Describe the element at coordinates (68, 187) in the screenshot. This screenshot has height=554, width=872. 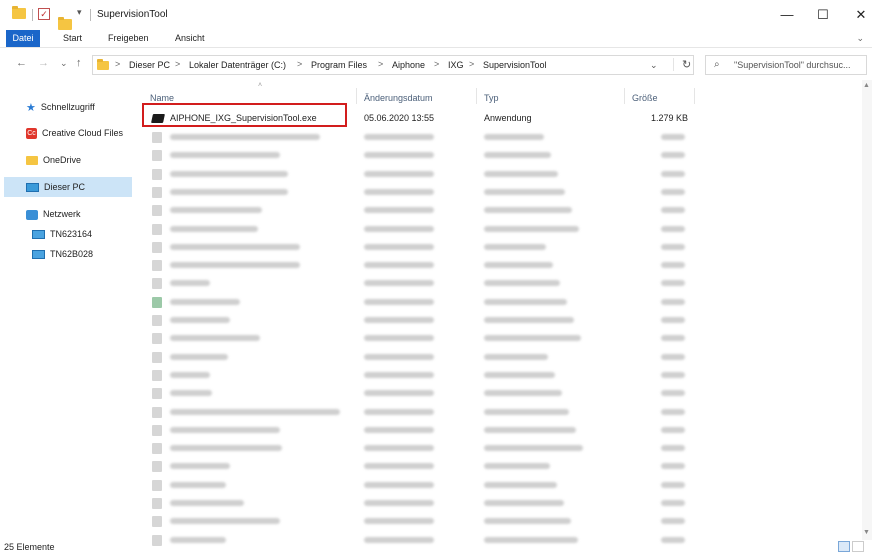
I see `nav-item-dieser-pc: Dieser PC` at that location.